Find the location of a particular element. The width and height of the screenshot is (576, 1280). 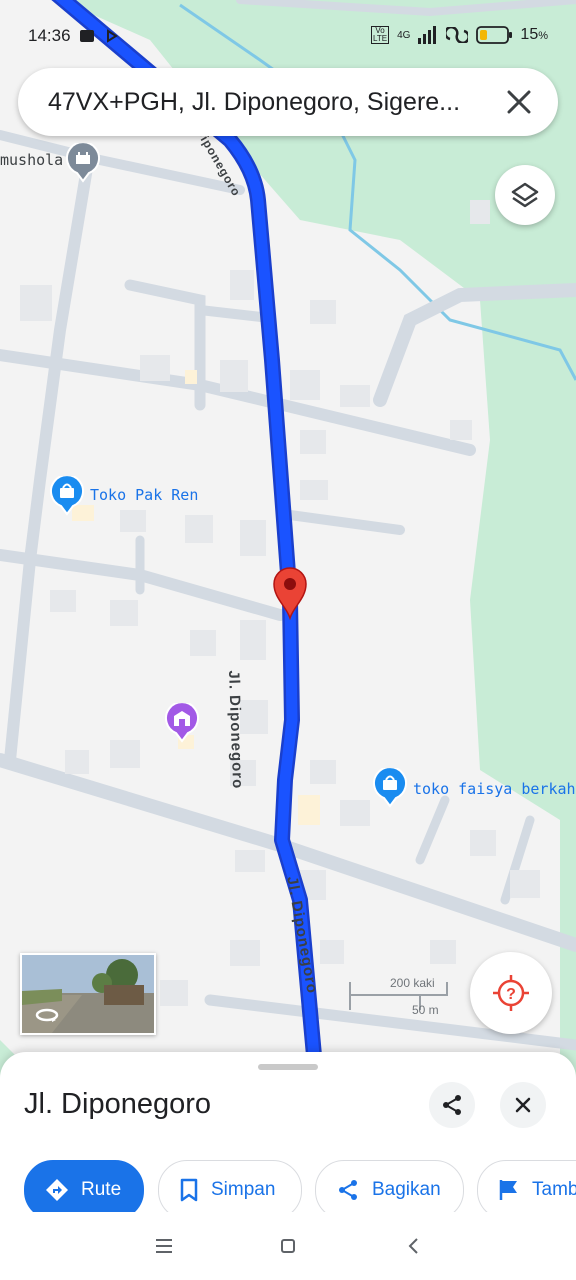

close-sheet-button is located at coordinates (523, 1105).